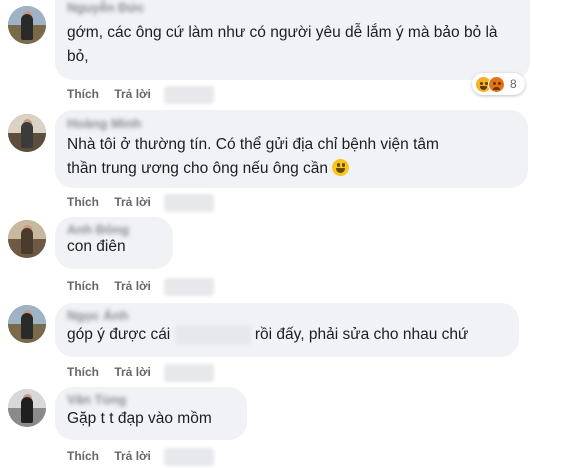 Image resolution: width=580 pixels, height=468 pixels. I want to click on reaction-summary: 8, so click(498, 84).